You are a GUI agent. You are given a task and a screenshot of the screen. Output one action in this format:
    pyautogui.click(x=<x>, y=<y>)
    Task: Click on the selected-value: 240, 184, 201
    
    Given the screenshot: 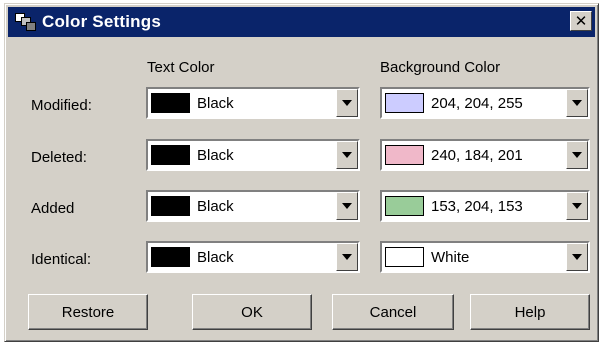 What is the action you would take?
    pyautogui.click(x=477, y=155)
    